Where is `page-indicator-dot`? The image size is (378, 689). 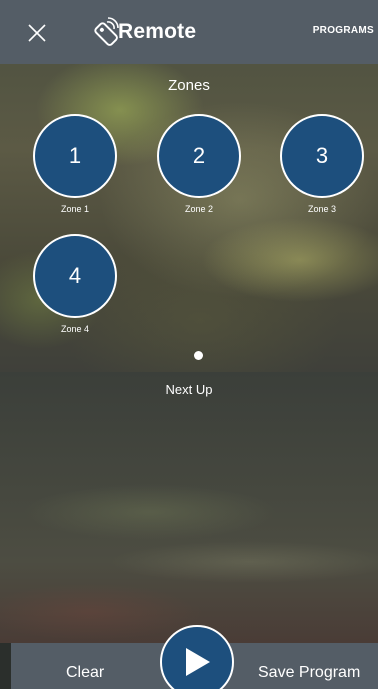
page-indicator-dot is located at coordinates (198, 355).